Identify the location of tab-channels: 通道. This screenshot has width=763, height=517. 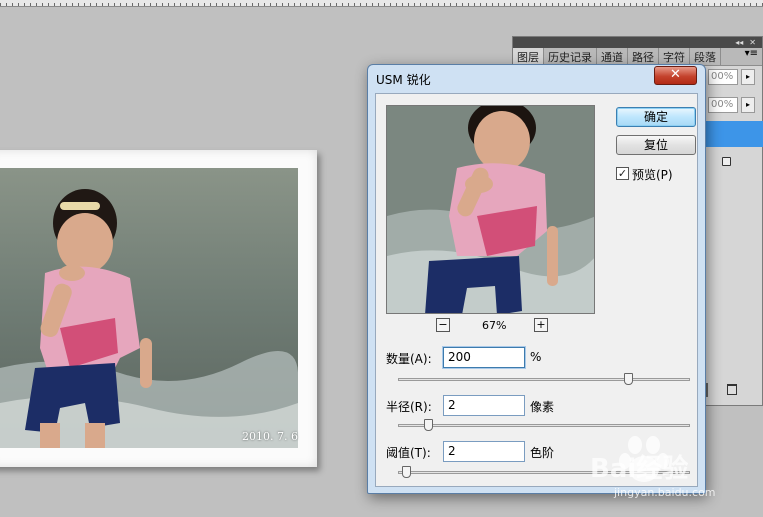
(612, 56).